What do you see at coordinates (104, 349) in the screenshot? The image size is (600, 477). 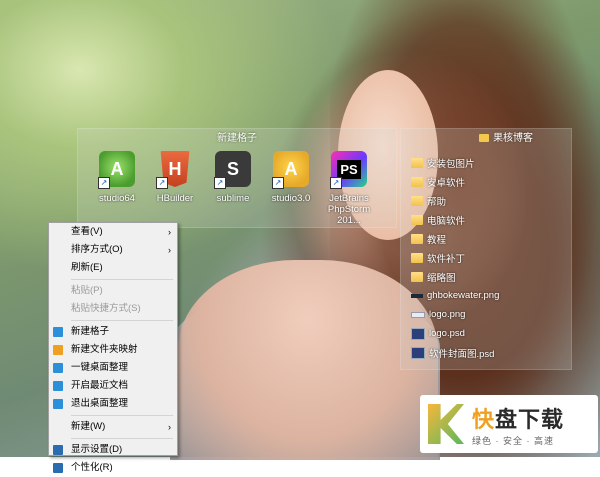 I see `menu-item-label: 新建文件夹映射` at bounding box center [104, 349].